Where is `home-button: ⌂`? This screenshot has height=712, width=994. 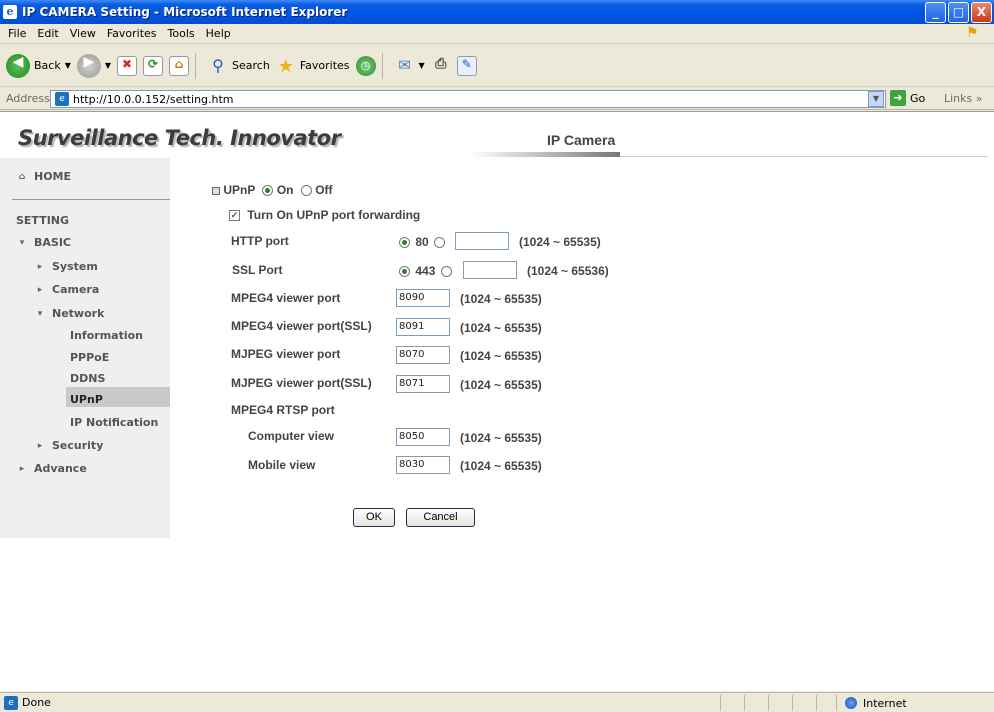 home-button: ⌂ is located at coordinates (179, 66).